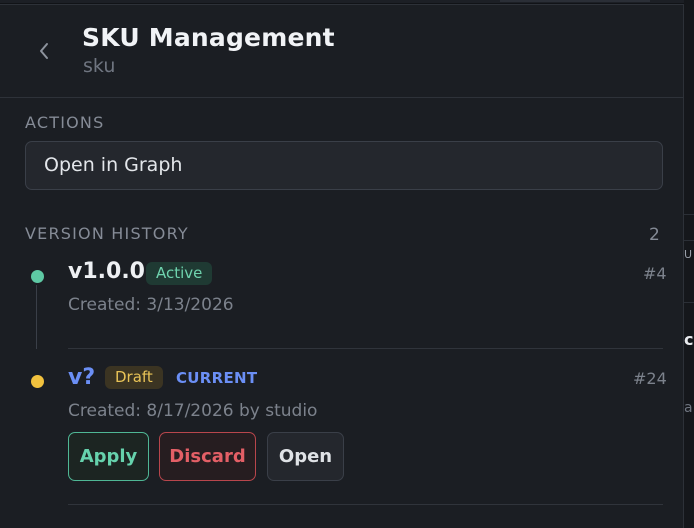  I want to click on open-version-button: Open, so click(305, 456).